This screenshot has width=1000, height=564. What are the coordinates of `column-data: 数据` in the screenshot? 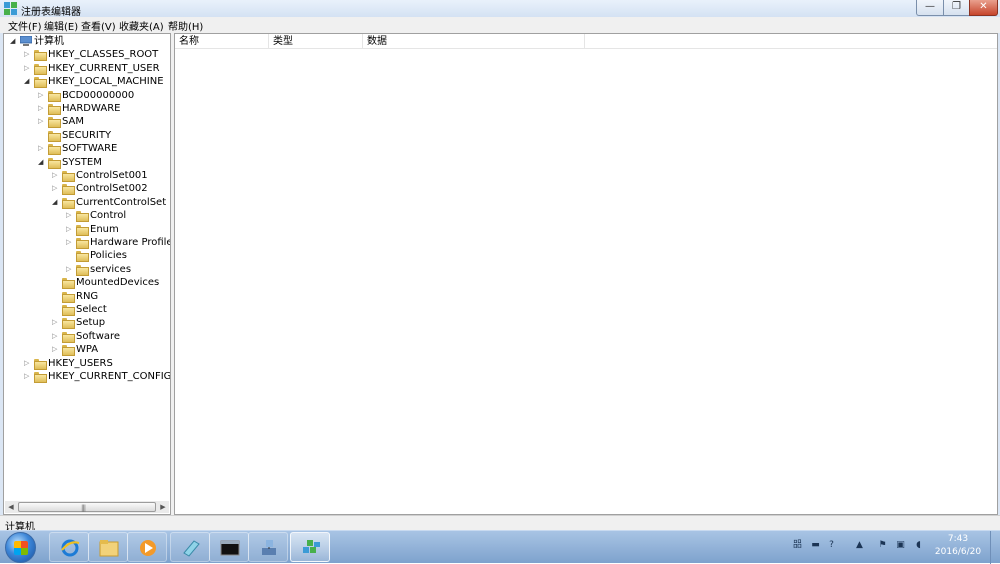 It's located at (474, 41).